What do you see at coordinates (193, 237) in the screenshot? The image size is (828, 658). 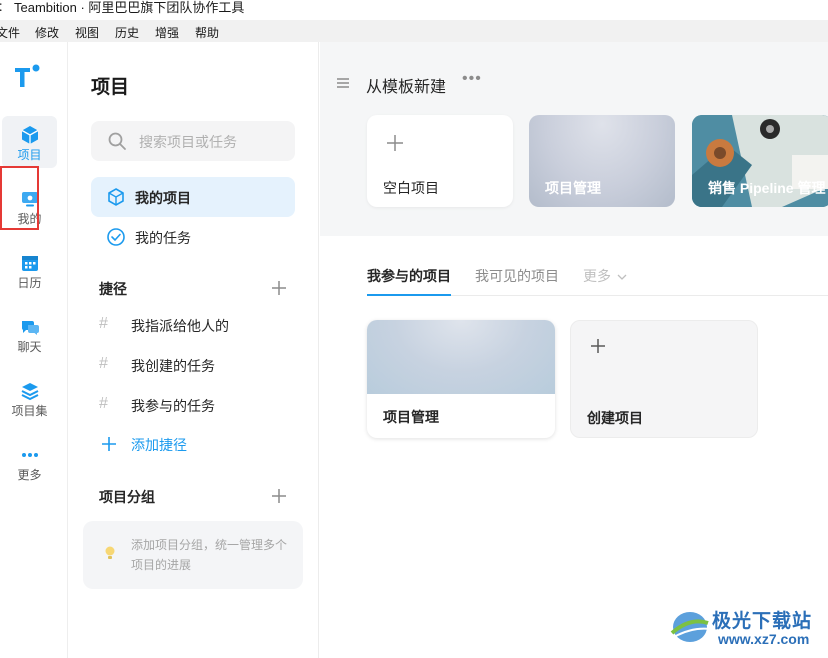 I see `nav-my-tasks: 我的任务` at bounding box center [193, 237].